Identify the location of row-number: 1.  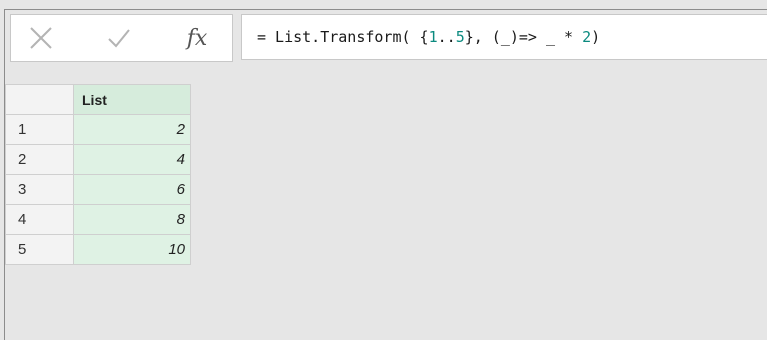
(39, 129).